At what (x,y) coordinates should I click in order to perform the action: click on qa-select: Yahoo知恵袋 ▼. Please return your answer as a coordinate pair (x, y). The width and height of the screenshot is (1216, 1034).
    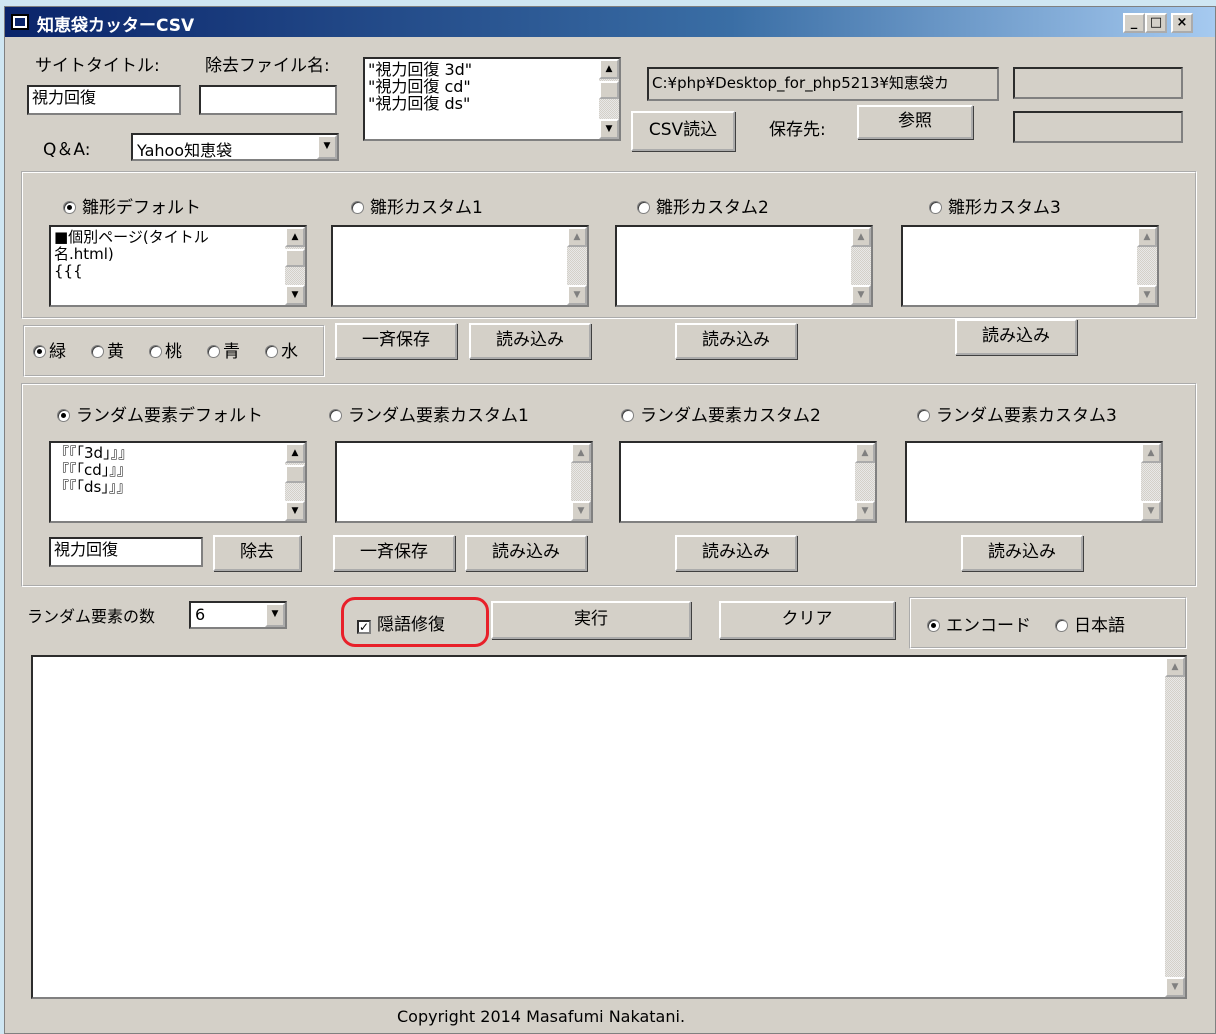
    Looking at the image, I should click on (235, 147).